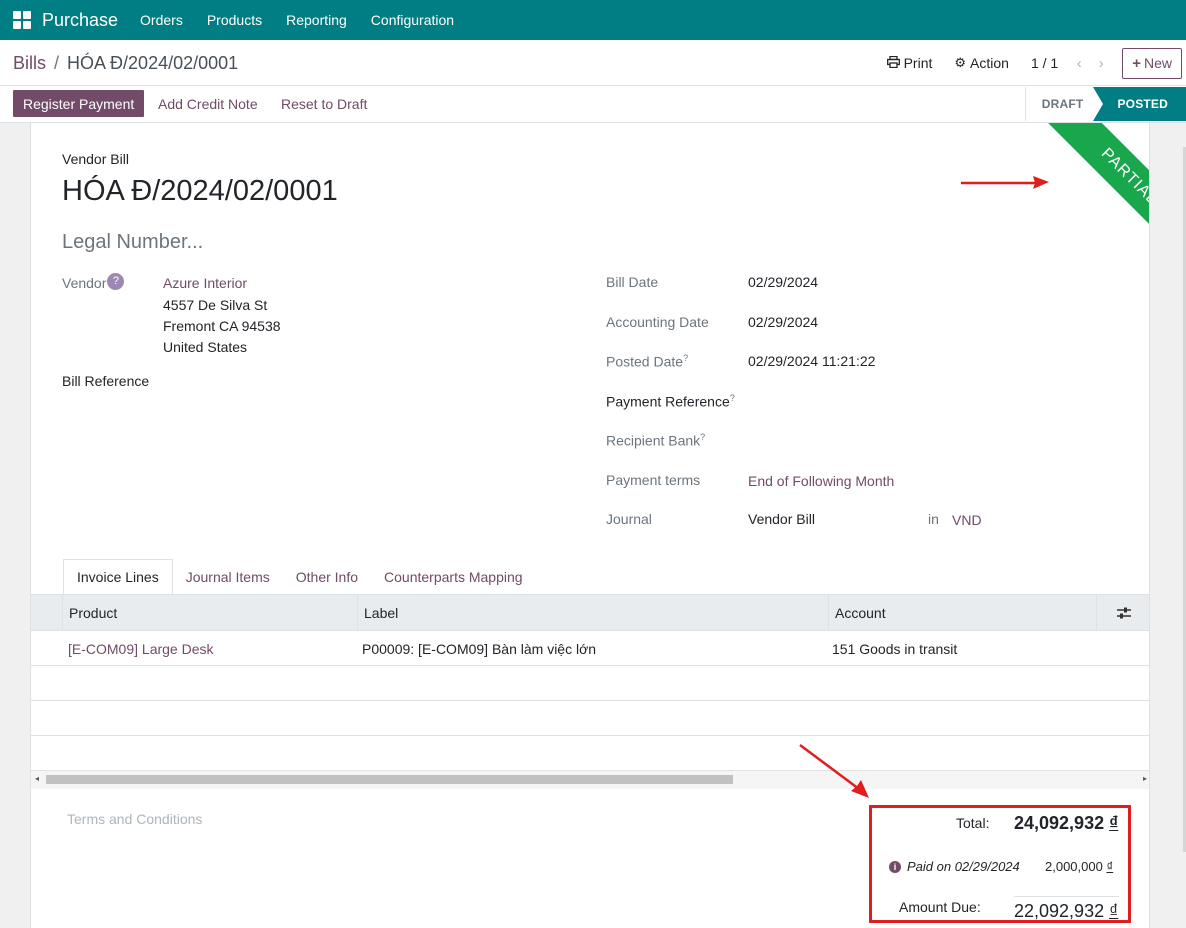 The height and width of the screenshot is (928, 1186). What do you see at coordinates (918, 63) in the screenshot?
I see `print-label: Print` at bounding box center [918, 63].